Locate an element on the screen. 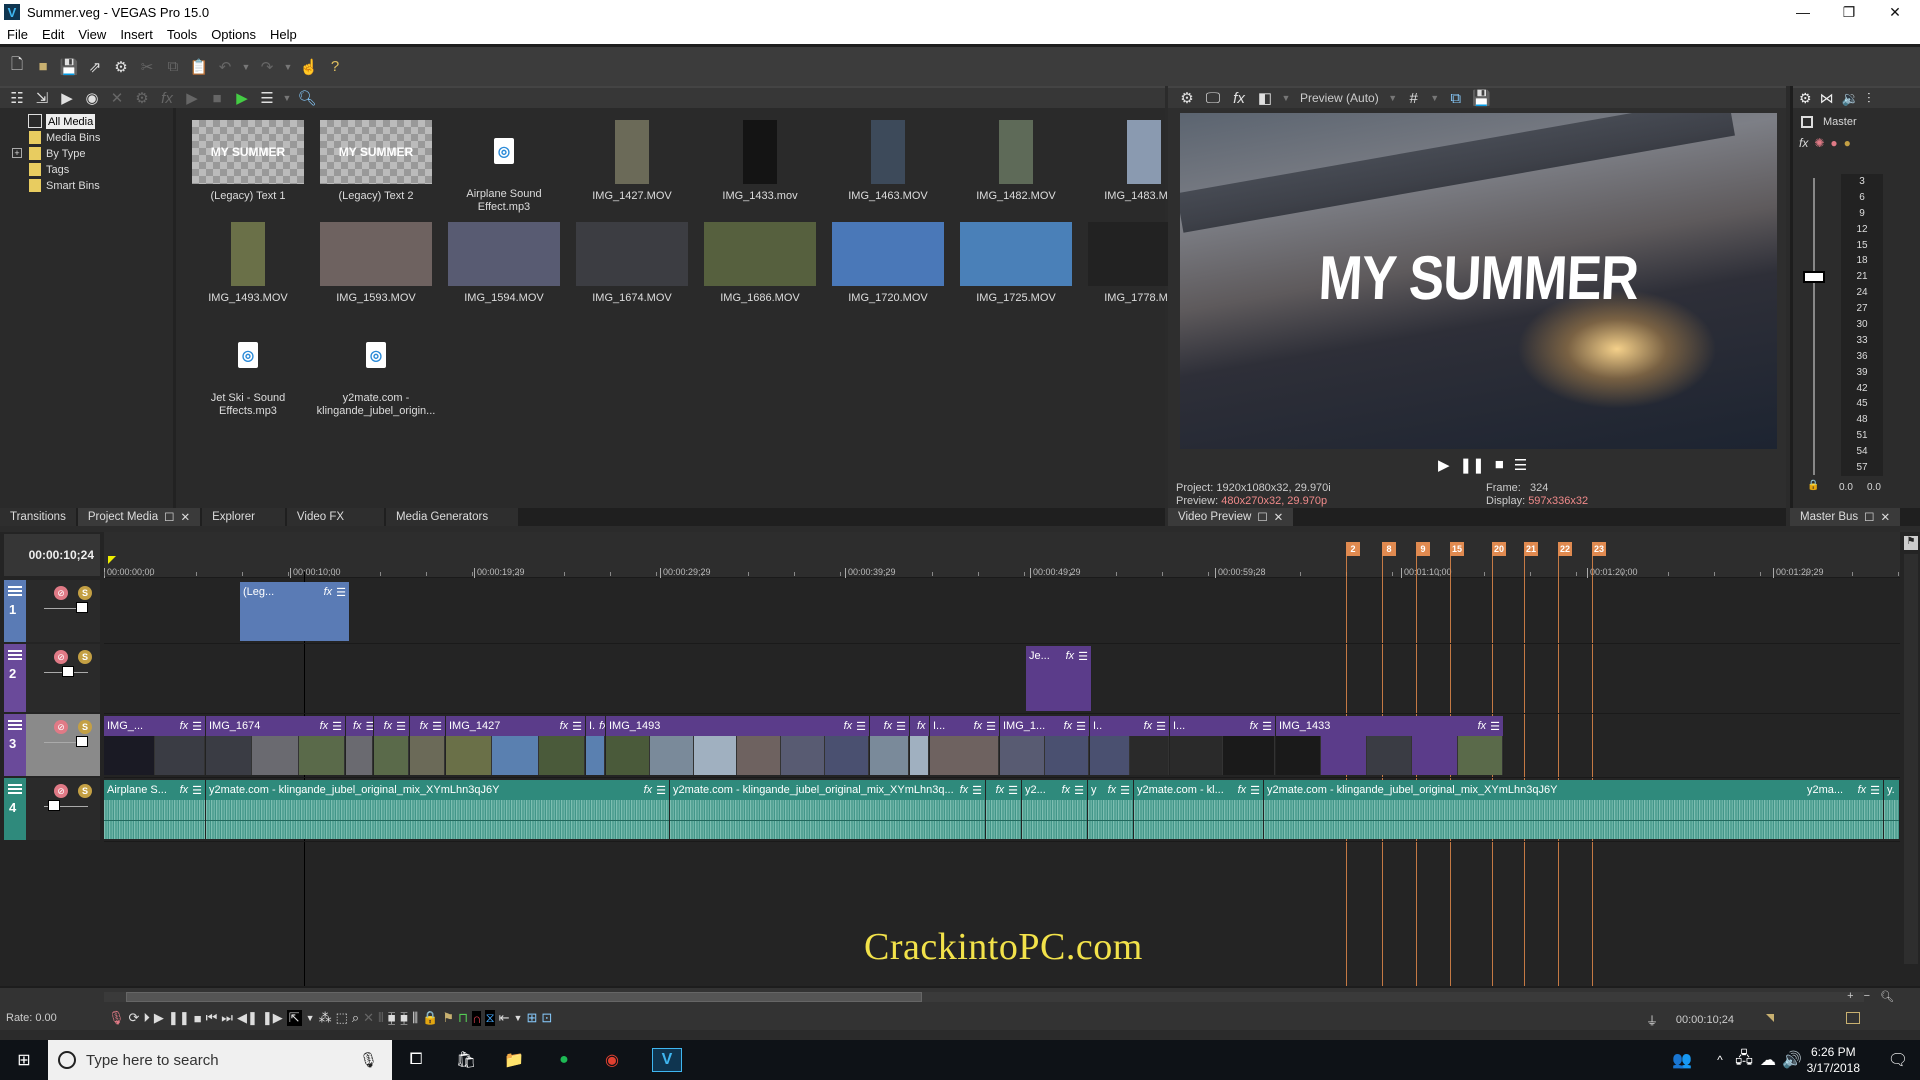 The height and width of the screenshot is (1080, 1920). tree-item-media-bins: Media Bins is located at coordinates (64, 137).